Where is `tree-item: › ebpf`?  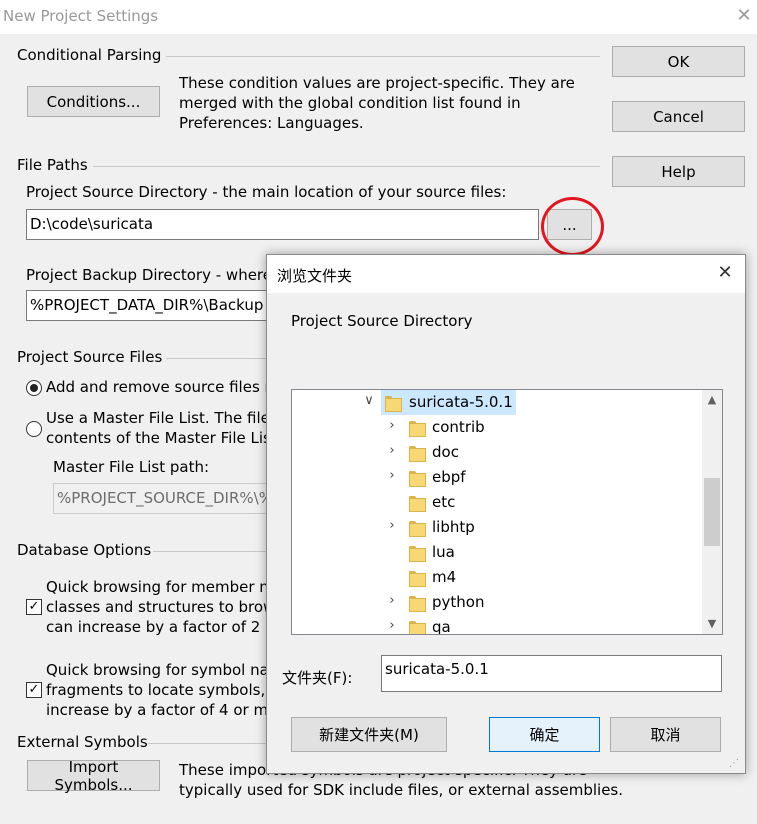 tree-item: › ebpf is located at coordinates (497, 477).